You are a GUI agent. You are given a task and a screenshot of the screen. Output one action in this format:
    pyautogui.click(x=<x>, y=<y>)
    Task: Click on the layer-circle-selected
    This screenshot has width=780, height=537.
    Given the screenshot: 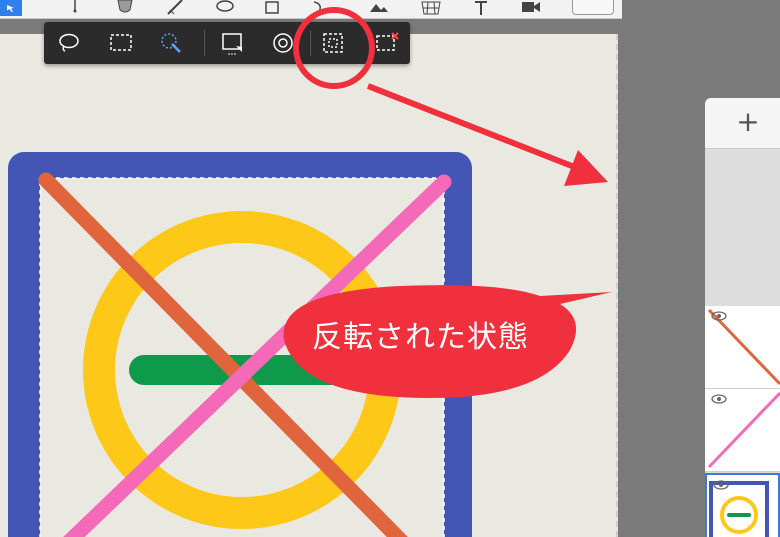 What is the action you would take?
    pyautogui.click(x=742, y=505)
    